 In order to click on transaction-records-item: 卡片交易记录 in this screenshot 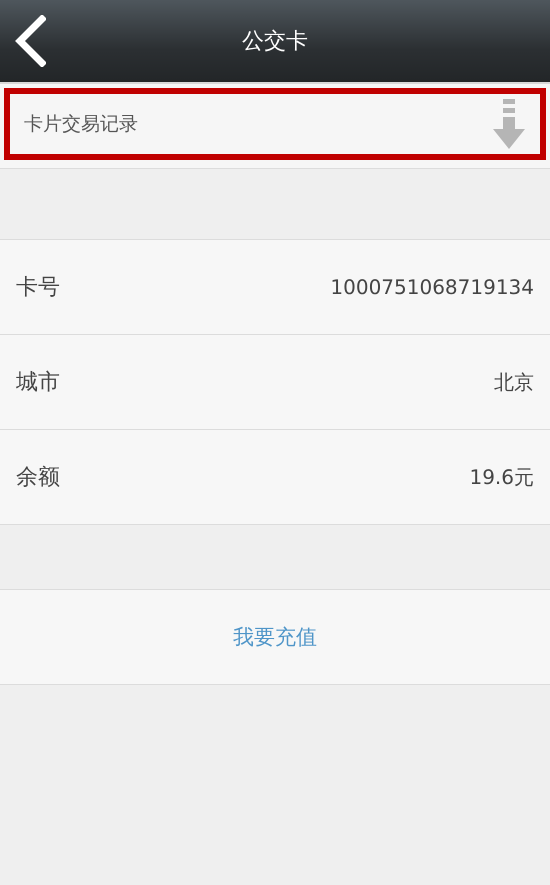, I will do `click(275, 124)`.